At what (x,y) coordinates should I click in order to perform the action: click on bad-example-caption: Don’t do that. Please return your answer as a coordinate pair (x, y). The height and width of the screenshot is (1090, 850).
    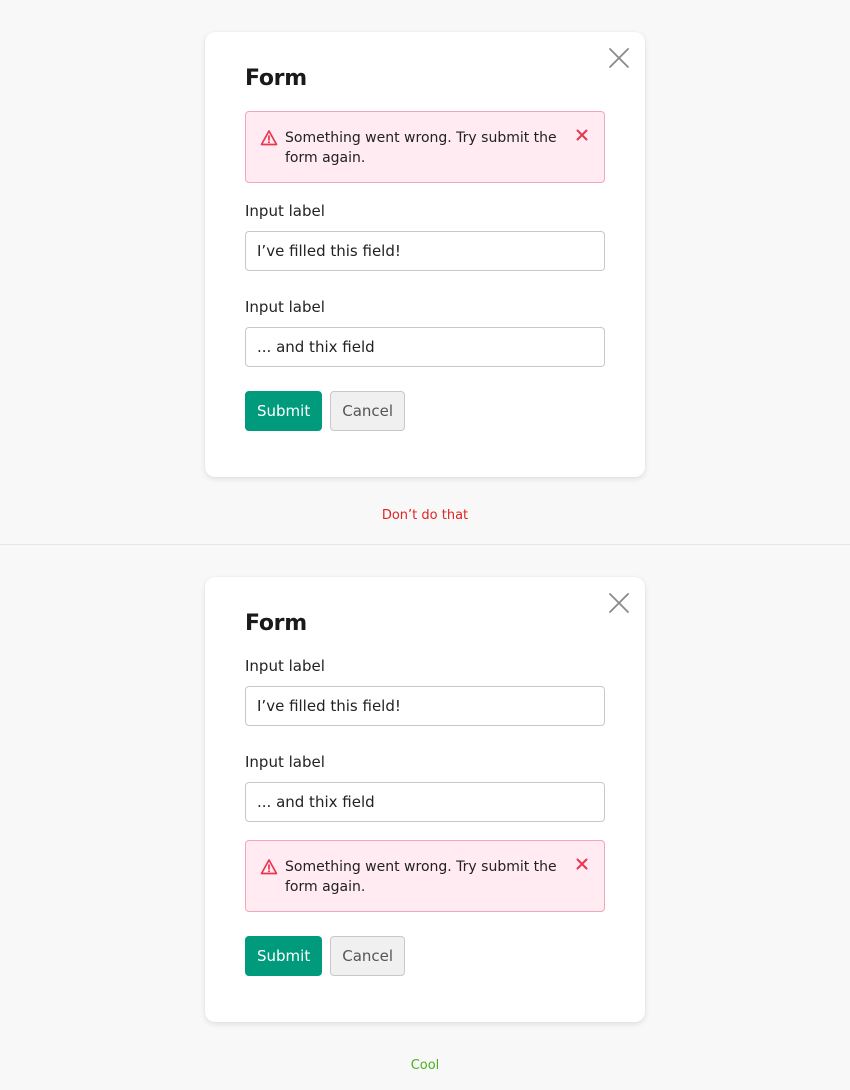
    Looking at the image, I should click on (425, 515).